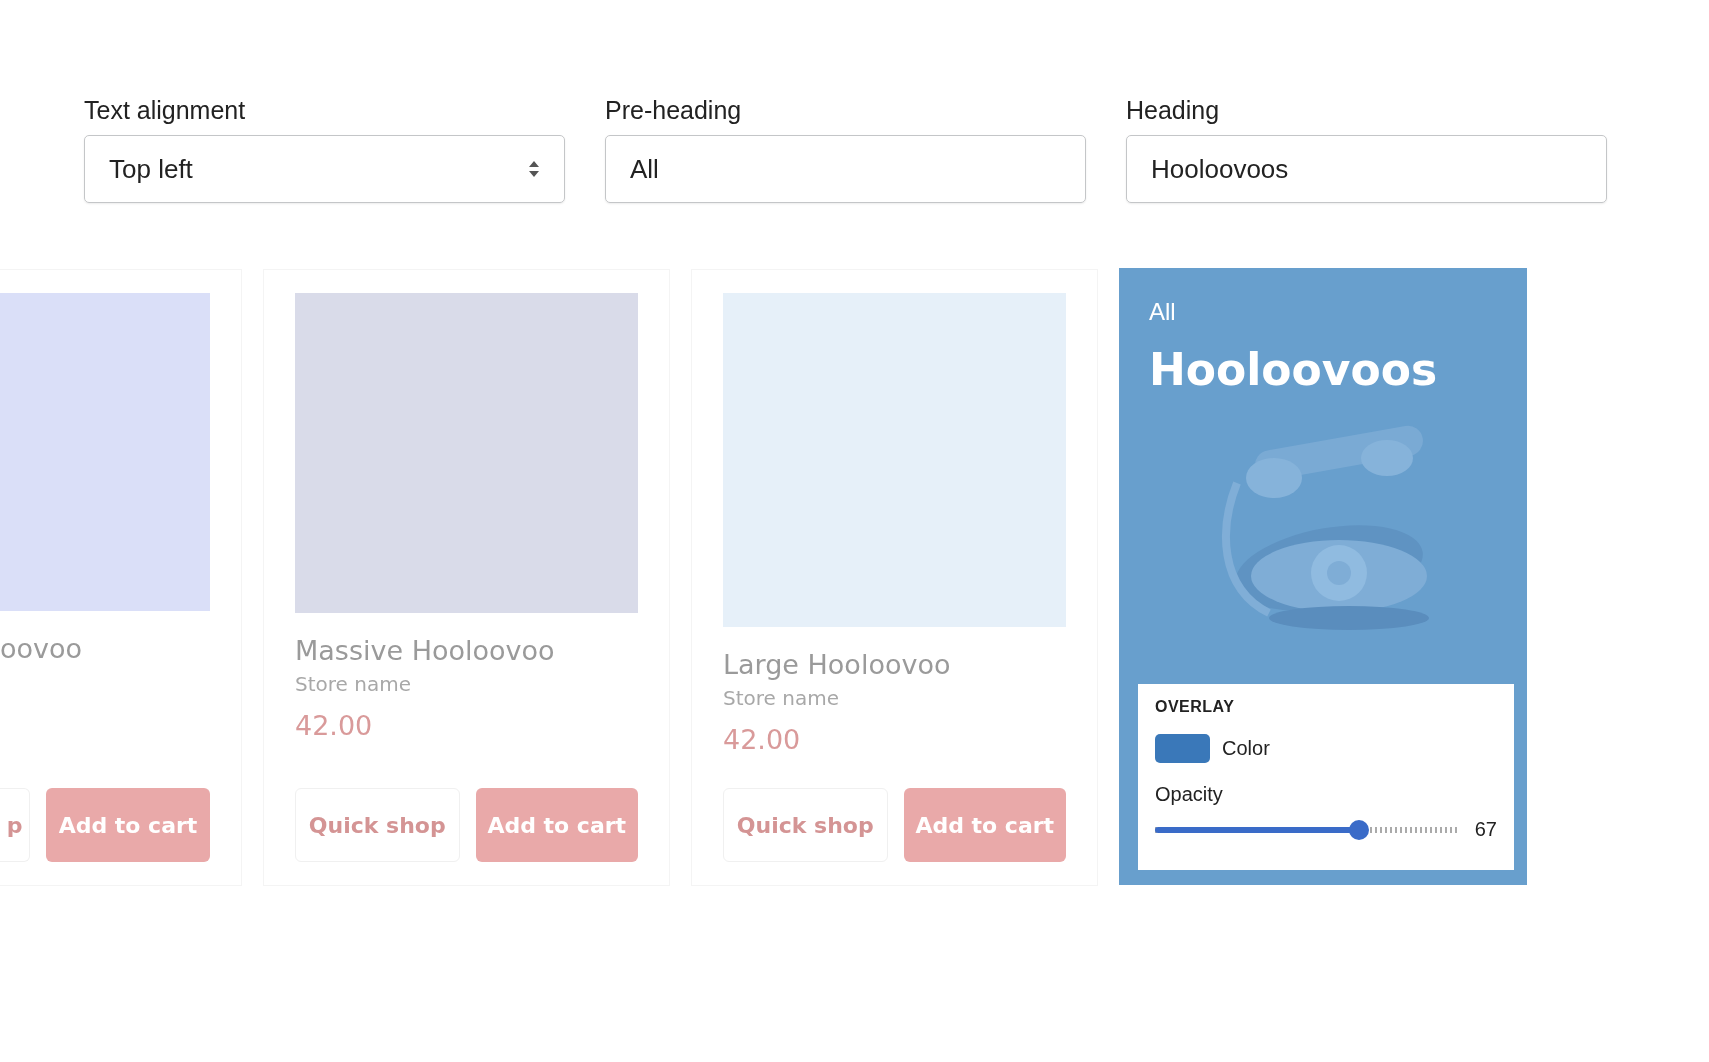 The image size is (1709, 1062). Describe the element at coordinates (42, 648) in the screenshot. I see `product-title: oovoo` at that location.